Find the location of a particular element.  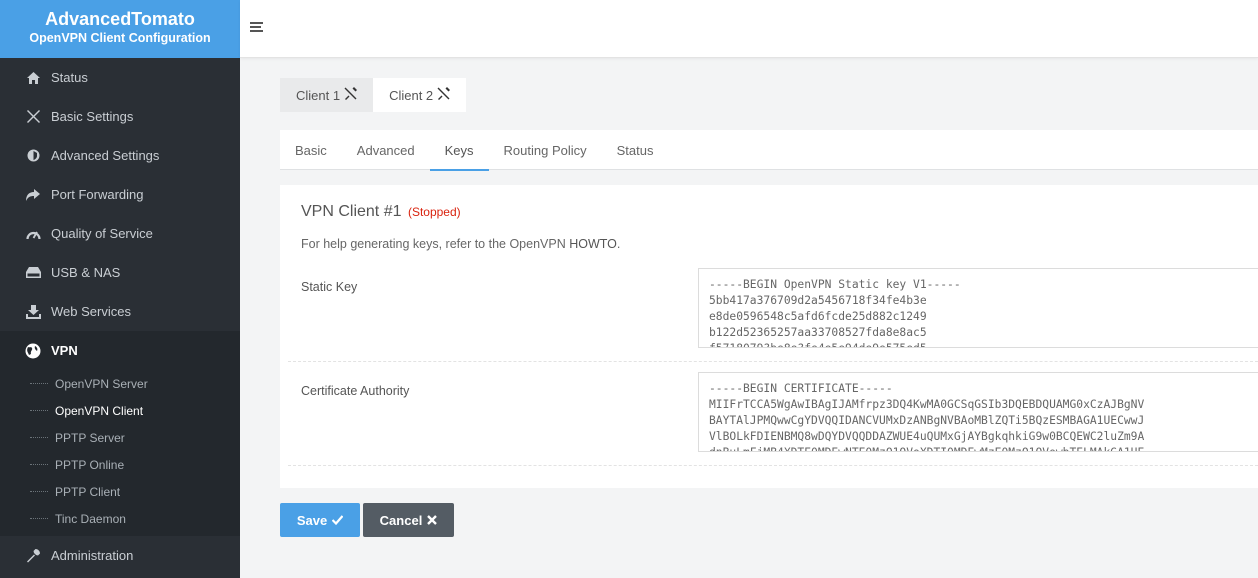

sidebar-subitem-label: PPTP Client is located at coordinates (88, 491).